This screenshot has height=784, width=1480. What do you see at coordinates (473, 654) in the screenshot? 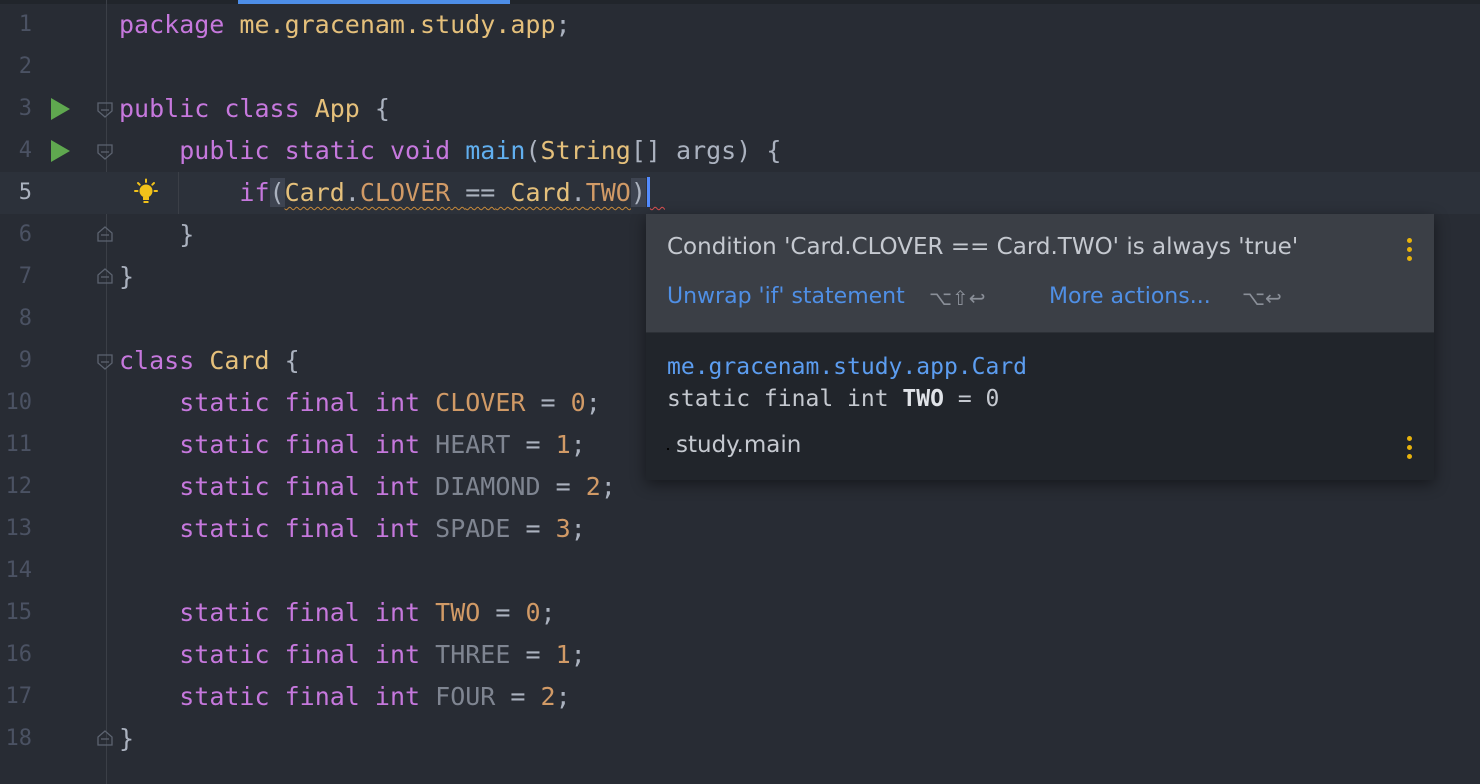
I see `constant-name: THREE` at bounding box center [473, 654].